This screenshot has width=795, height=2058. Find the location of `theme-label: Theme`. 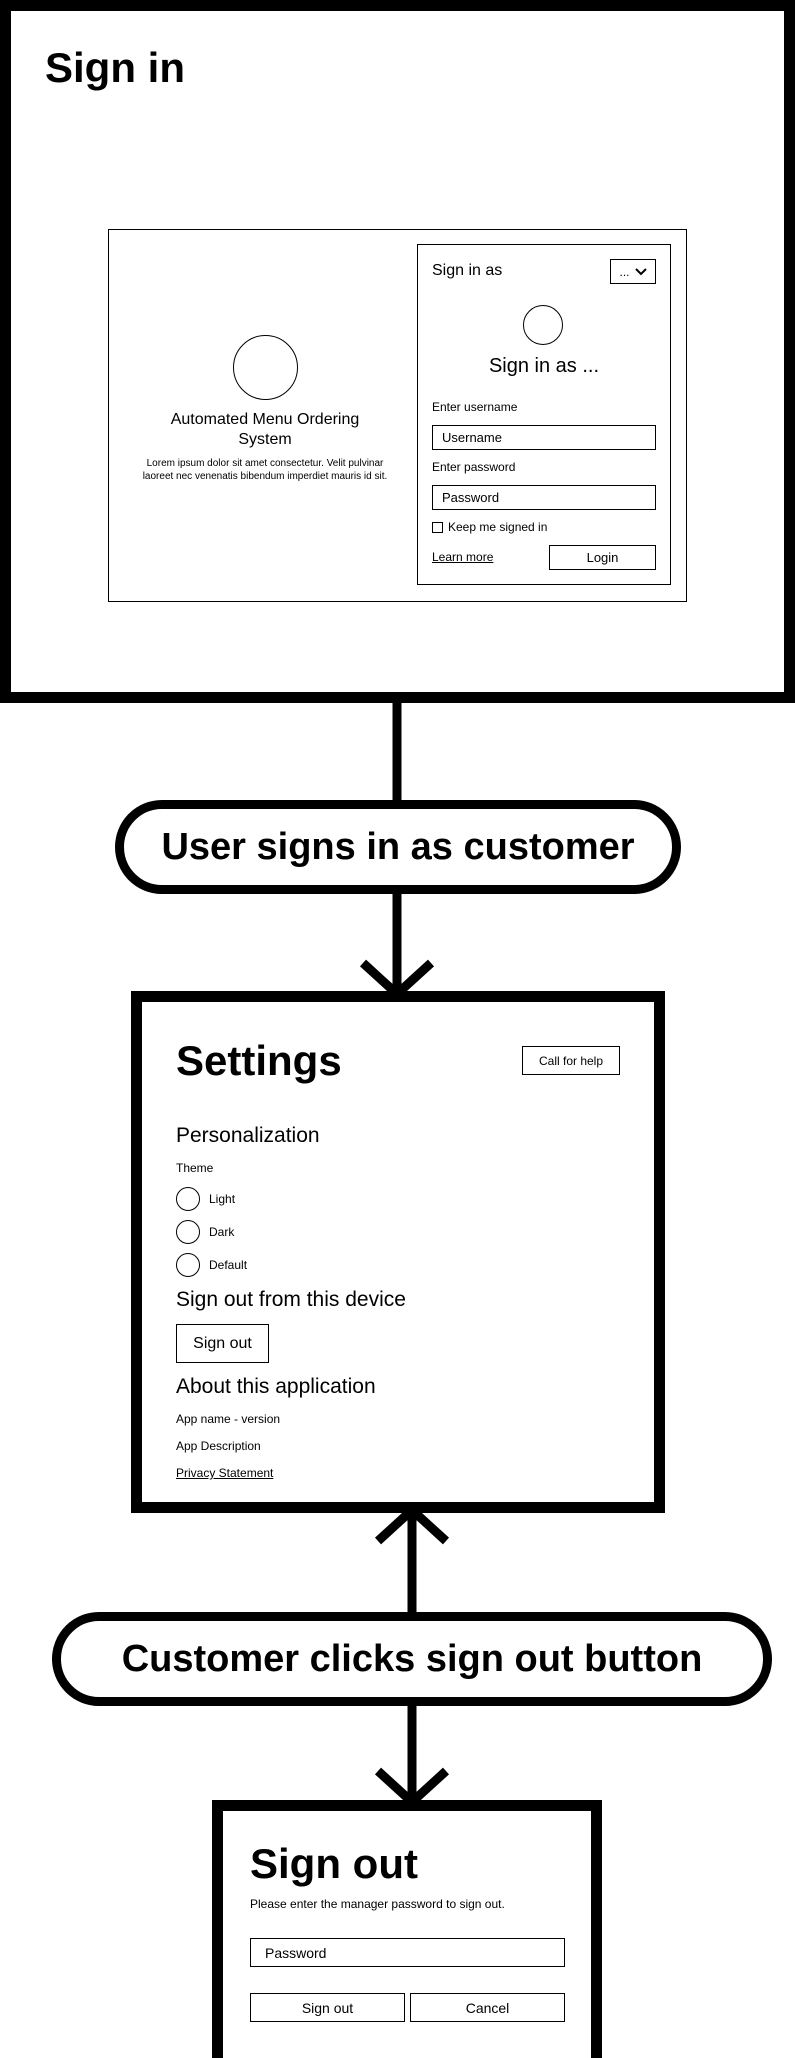

theme-label: Theme is located at coordinates (195, 1168).